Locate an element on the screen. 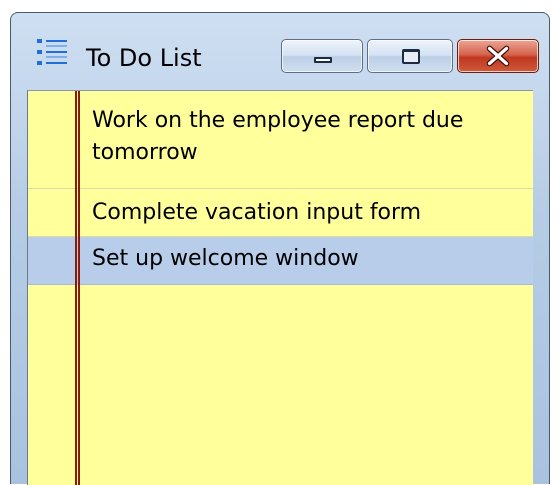 The width and height of the screenshot is (560, 485). maximize-button is located at coordinates (410, 56).